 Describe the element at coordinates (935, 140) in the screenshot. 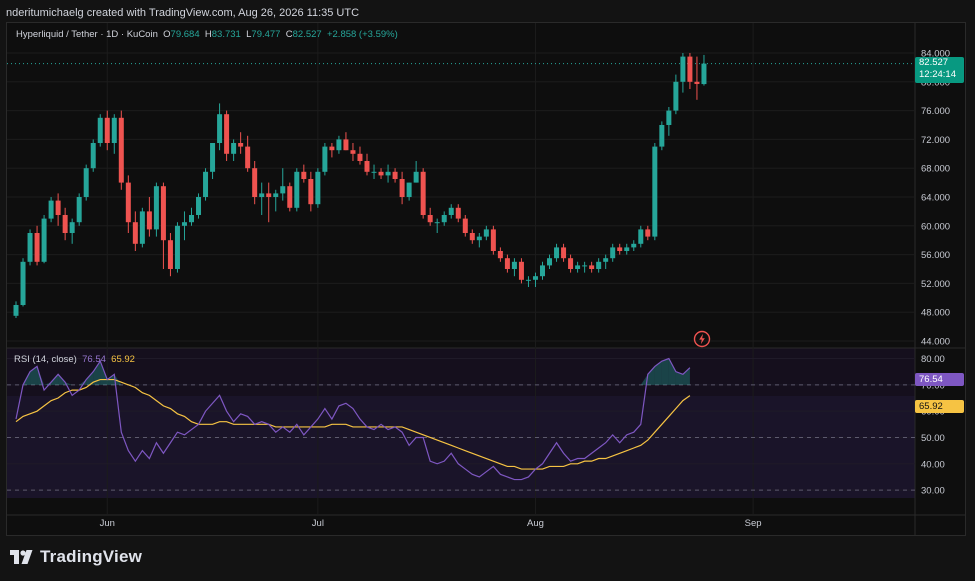

I see `price-tick-label: 72.000` at that location.